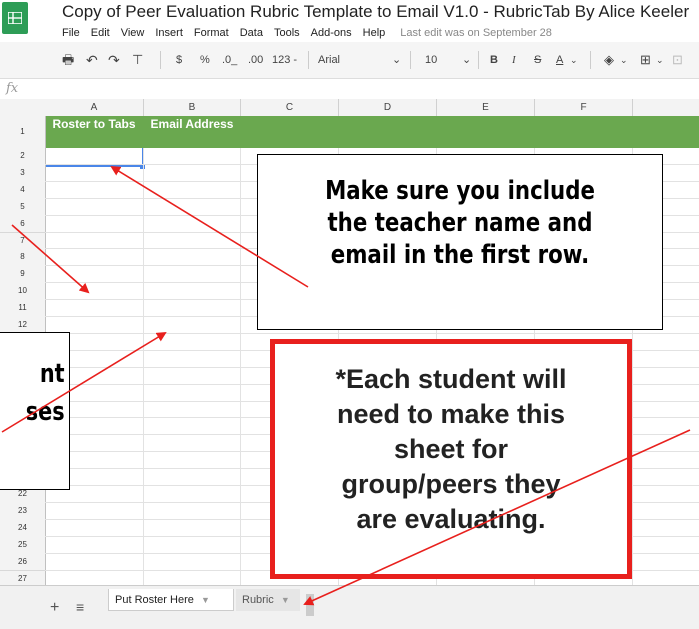  I want to click on formula-bar: fx, so click(349, 89).